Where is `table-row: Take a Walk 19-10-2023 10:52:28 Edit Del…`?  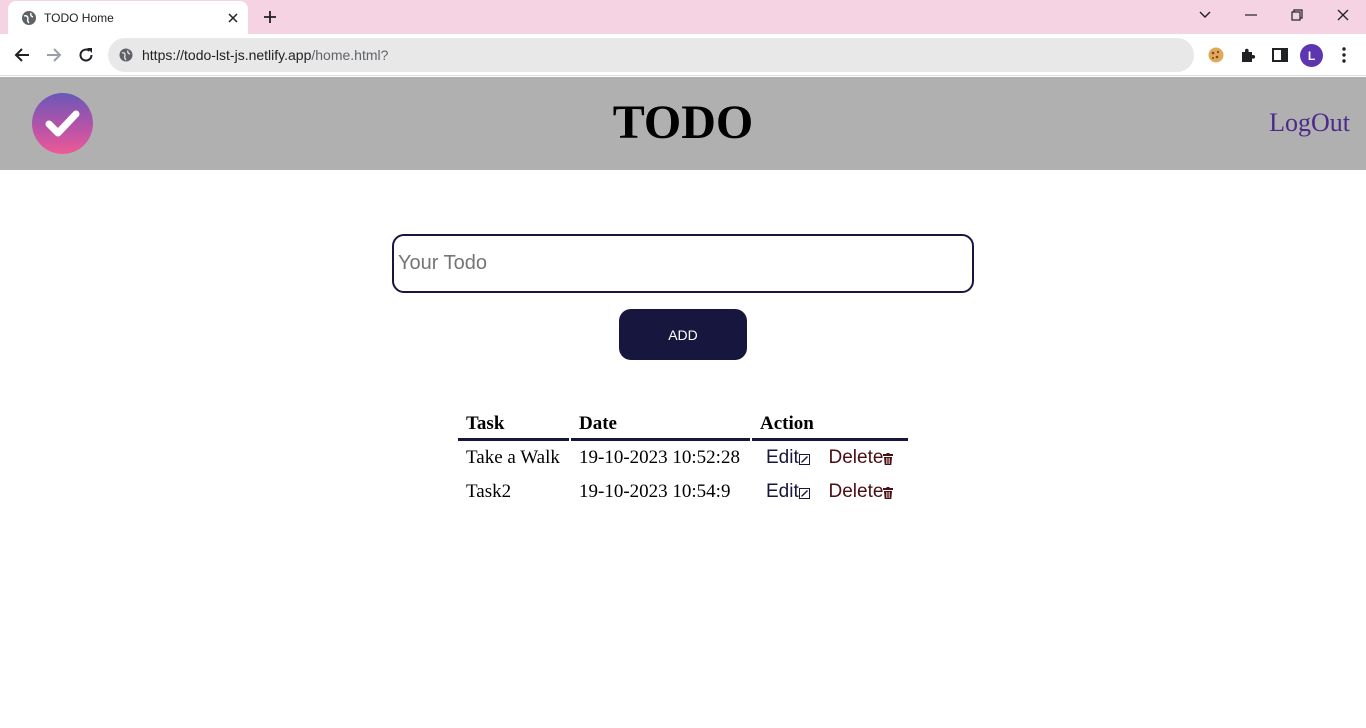 table-row: Take a Walk 19-10-2023 10:52:28 Edit Del… is located at coordinates (683, 458).